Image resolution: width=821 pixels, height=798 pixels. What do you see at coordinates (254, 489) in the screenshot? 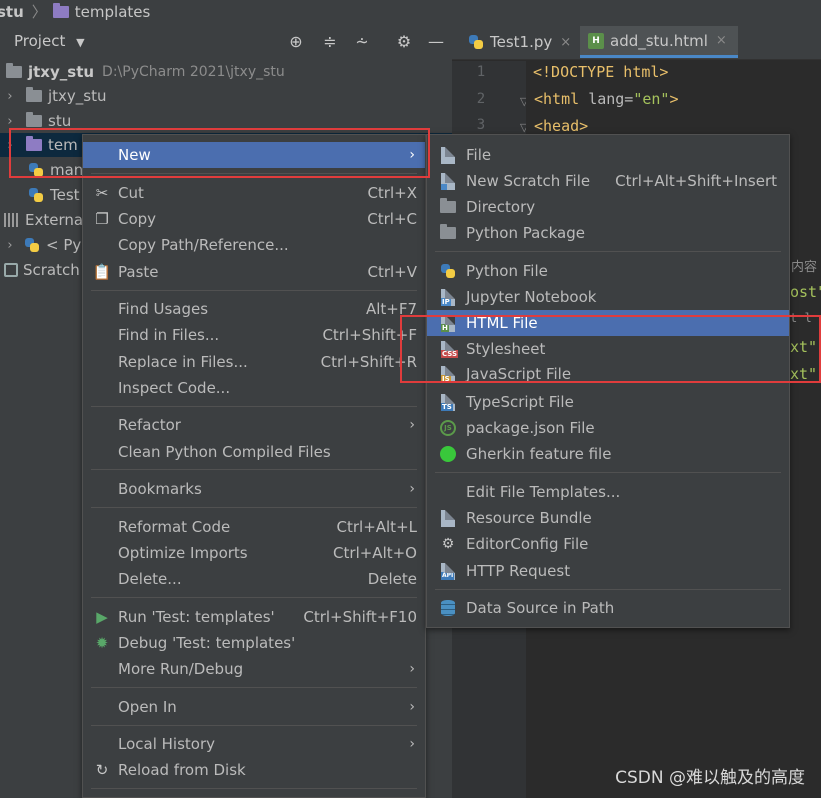
I see `menu-item-bookmarks: Bookmarks ›` at bounding box center [254, 489].